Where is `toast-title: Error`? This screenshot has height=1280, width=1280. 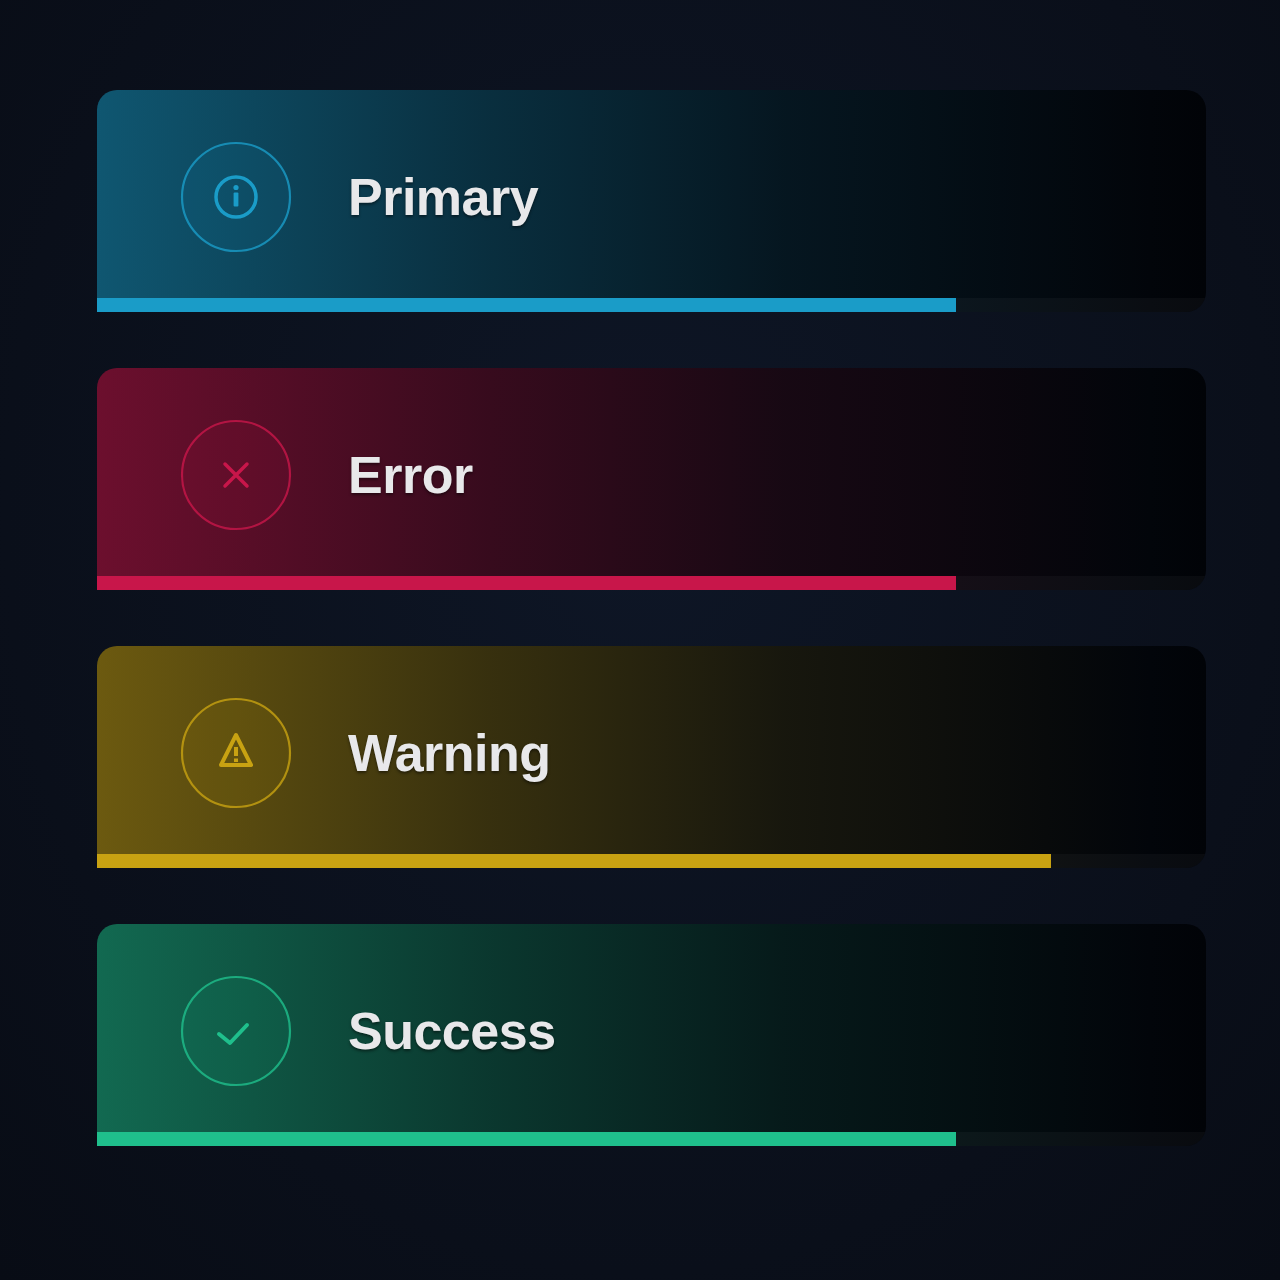
toast-title: Error is located at coordinates (410, 475).